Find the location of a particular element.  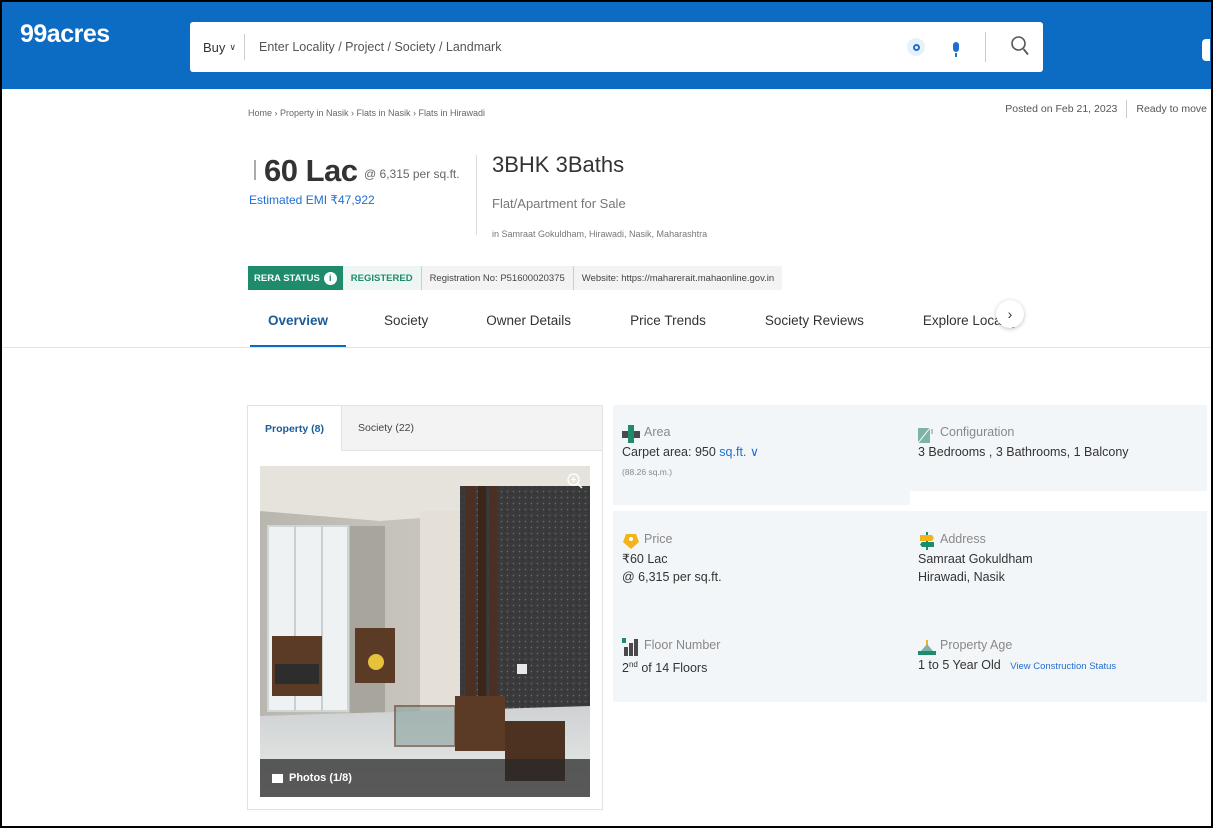

header-divider is located at coordinates (476, 195).